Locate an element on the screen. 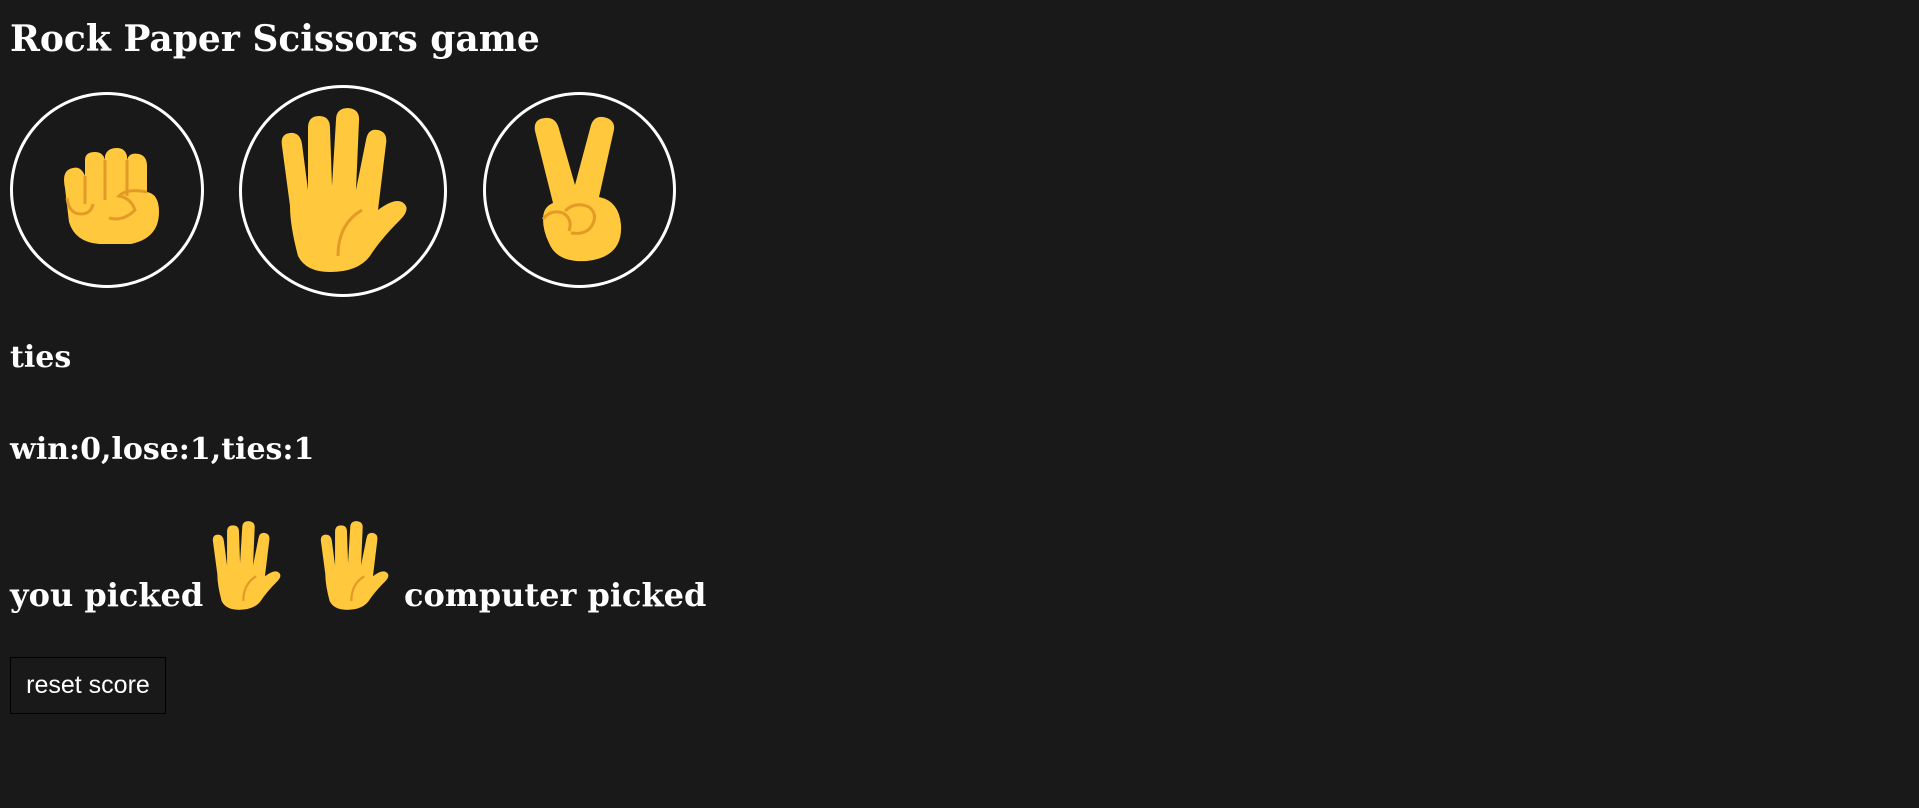 This screenshot has width=1919, height=808. you-picked-label: you picked is located at coordinates (107, 595).